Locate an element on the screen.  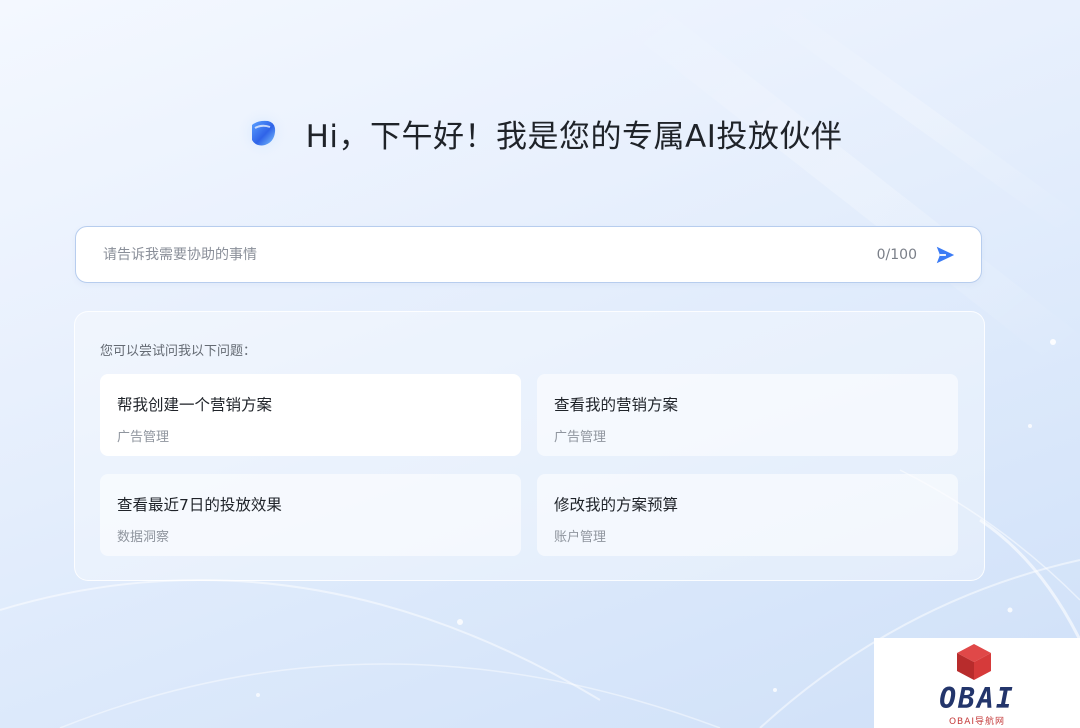
suggestion-title: 修改我的方案预算 is located at coordinates (616, 505).